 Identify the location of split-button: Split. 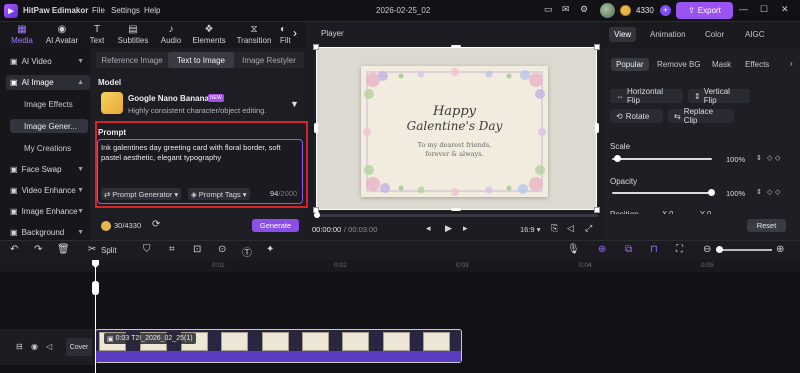
(109, 250).